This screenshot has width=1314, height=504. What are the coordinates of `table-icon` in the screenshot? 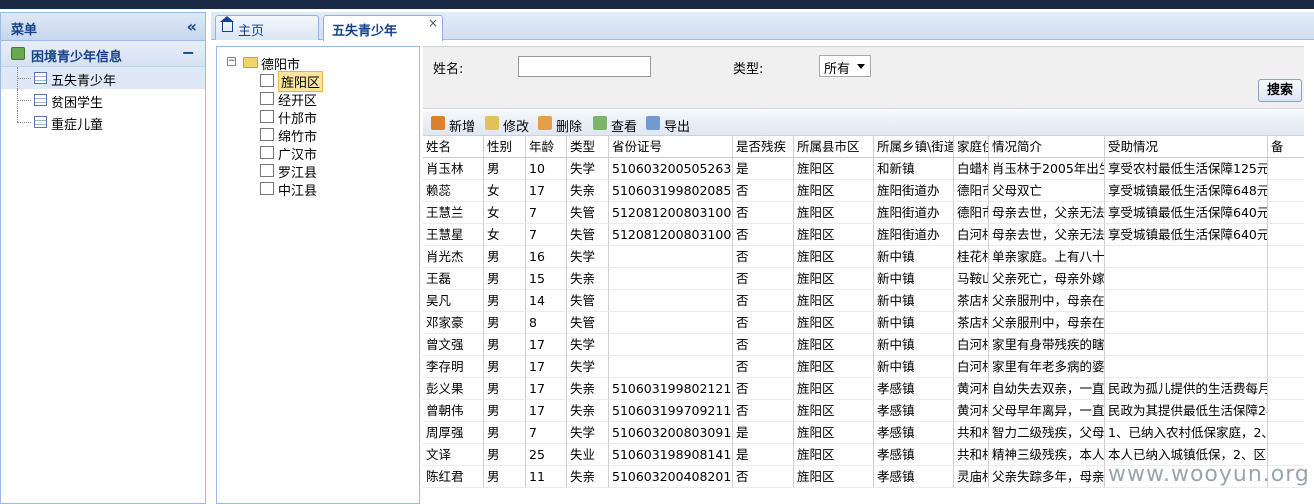 It's located at (40, 100).